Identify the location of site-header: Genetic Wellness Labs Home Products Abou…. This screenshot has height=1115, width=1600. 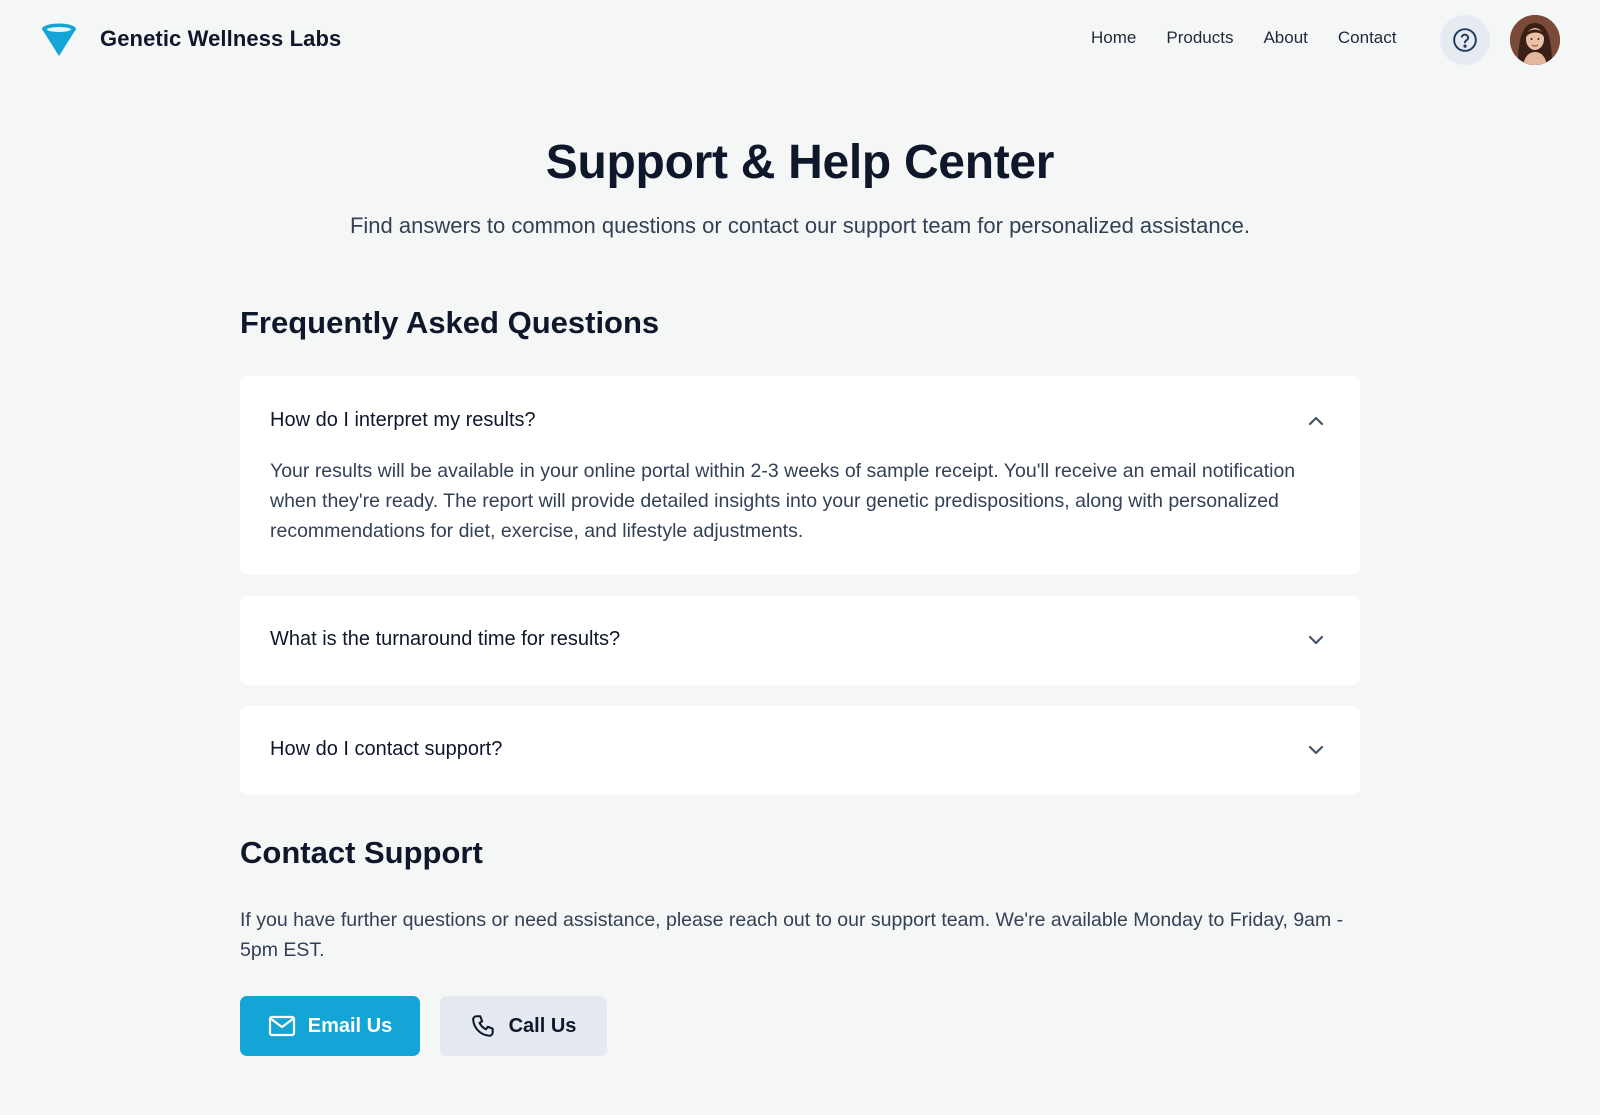
(800, 40).